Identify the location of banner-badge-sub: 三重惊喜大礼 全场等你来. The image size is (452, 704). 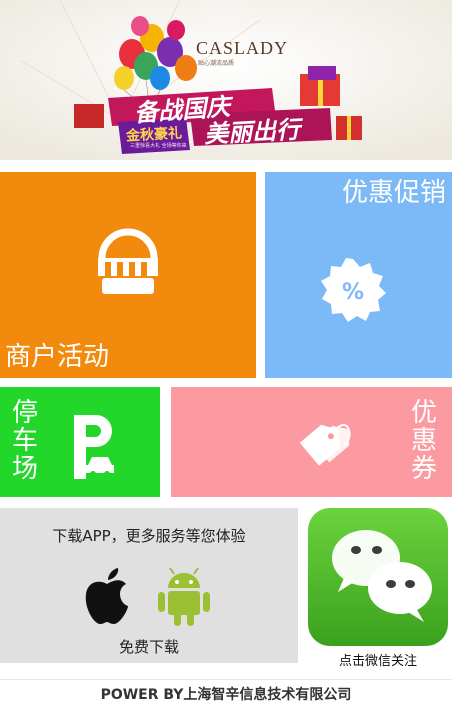
(158, 146).